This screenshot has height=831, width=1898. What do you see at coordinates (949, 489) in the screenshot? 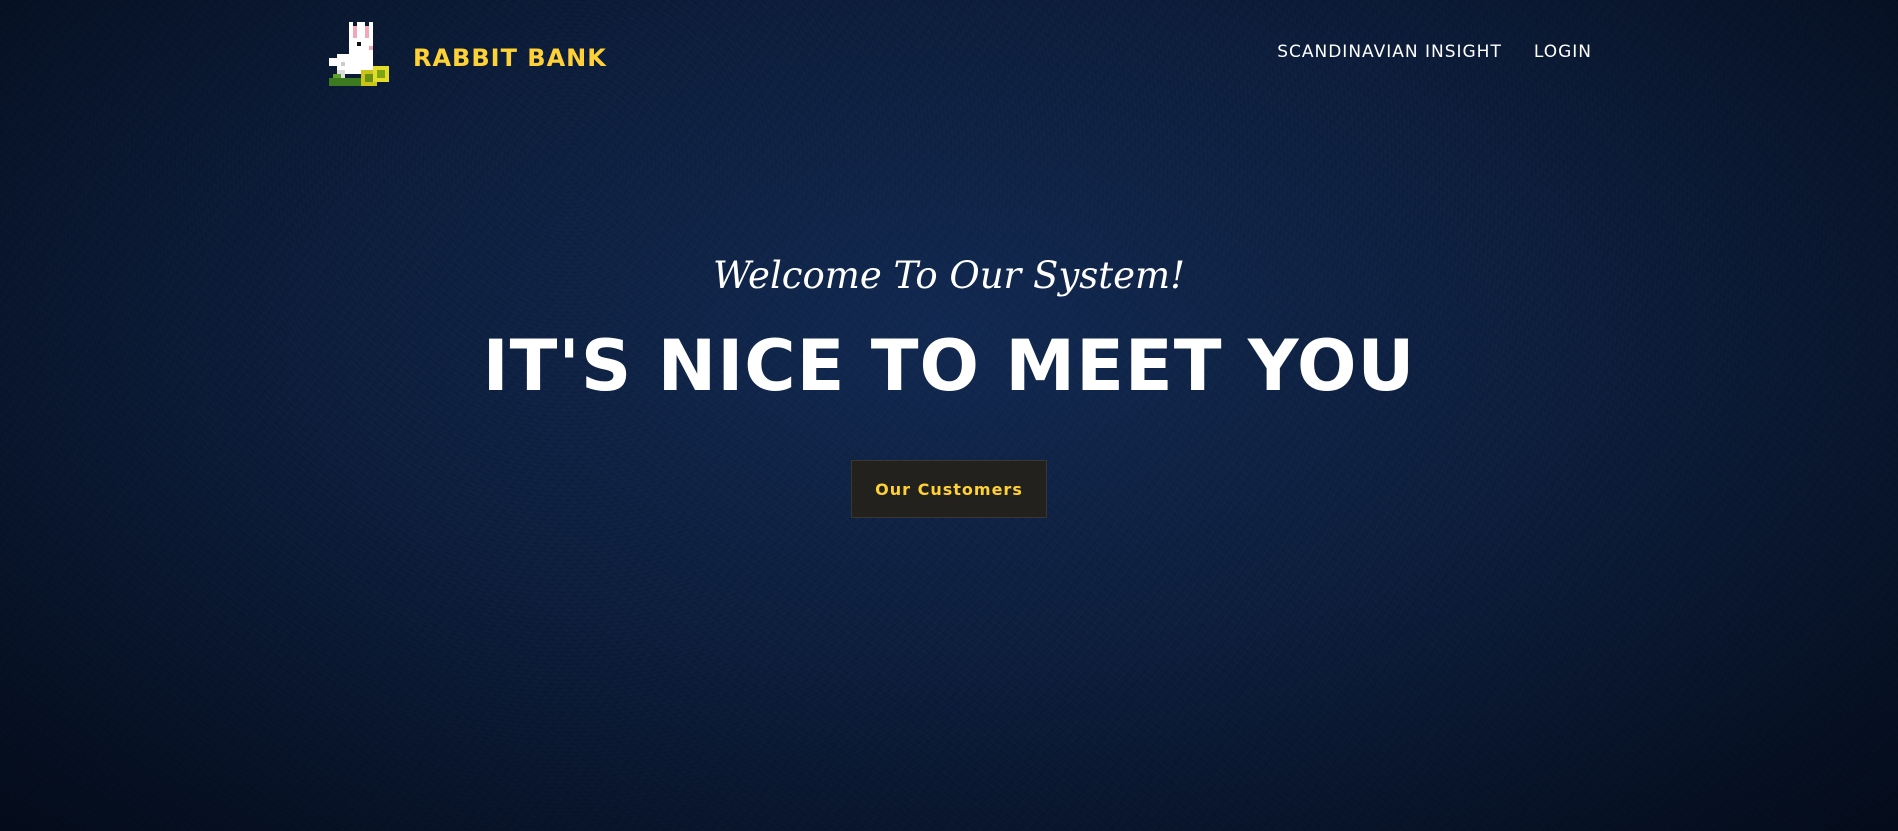
I see `our-customers-button: Our Customers` at bounding box center [949, 489].